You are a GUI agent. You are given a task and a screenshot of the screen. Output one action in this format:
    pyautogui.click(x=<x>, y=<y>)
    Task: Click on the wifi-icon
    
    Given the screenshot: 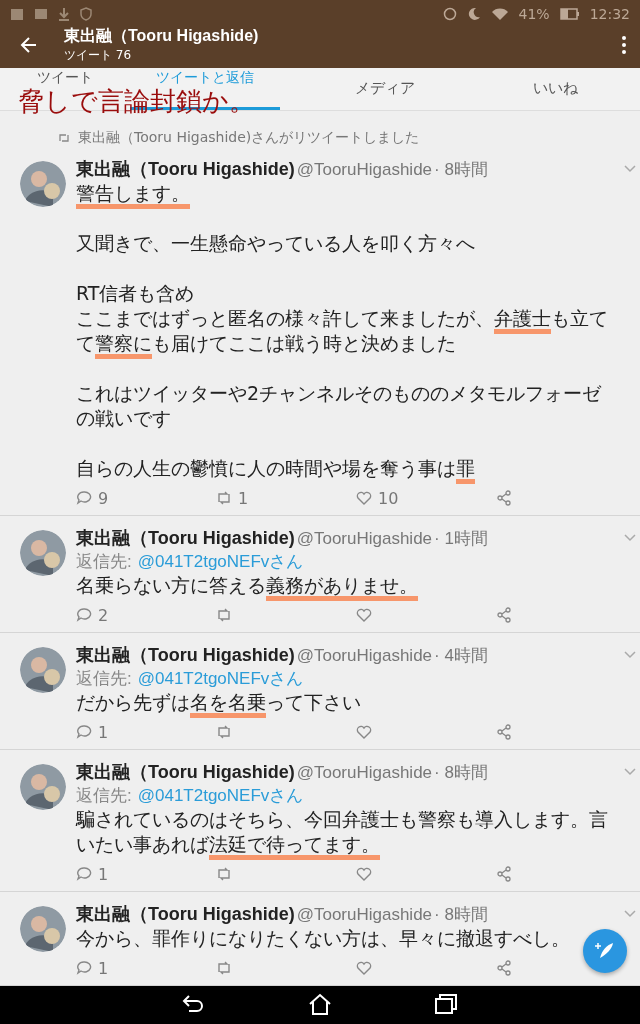 What is the action you would take?
    pyautogui.click(x=499, y=14)
    